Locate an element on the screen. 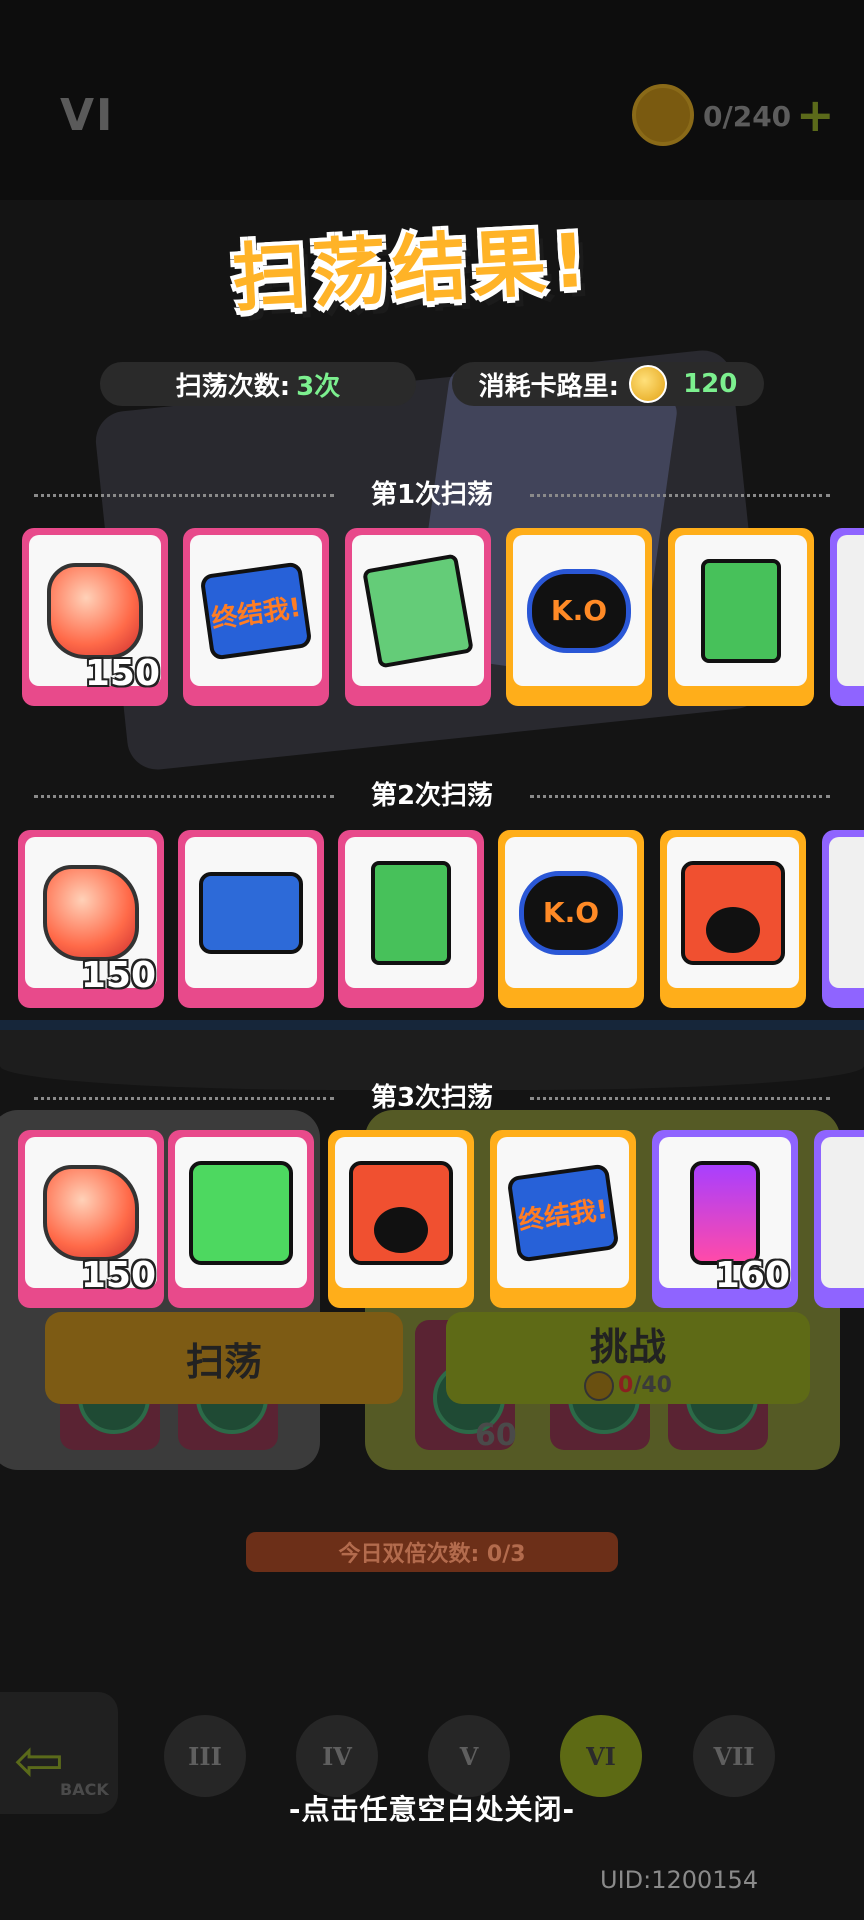  sticker-green-icon is located at coordinates (418, 610).